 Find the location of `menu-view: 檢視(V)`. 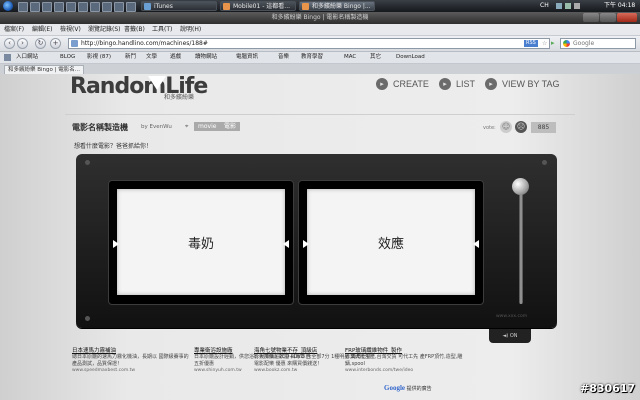

menu-view: 檢視(V) is located at coordinates (70, 29).